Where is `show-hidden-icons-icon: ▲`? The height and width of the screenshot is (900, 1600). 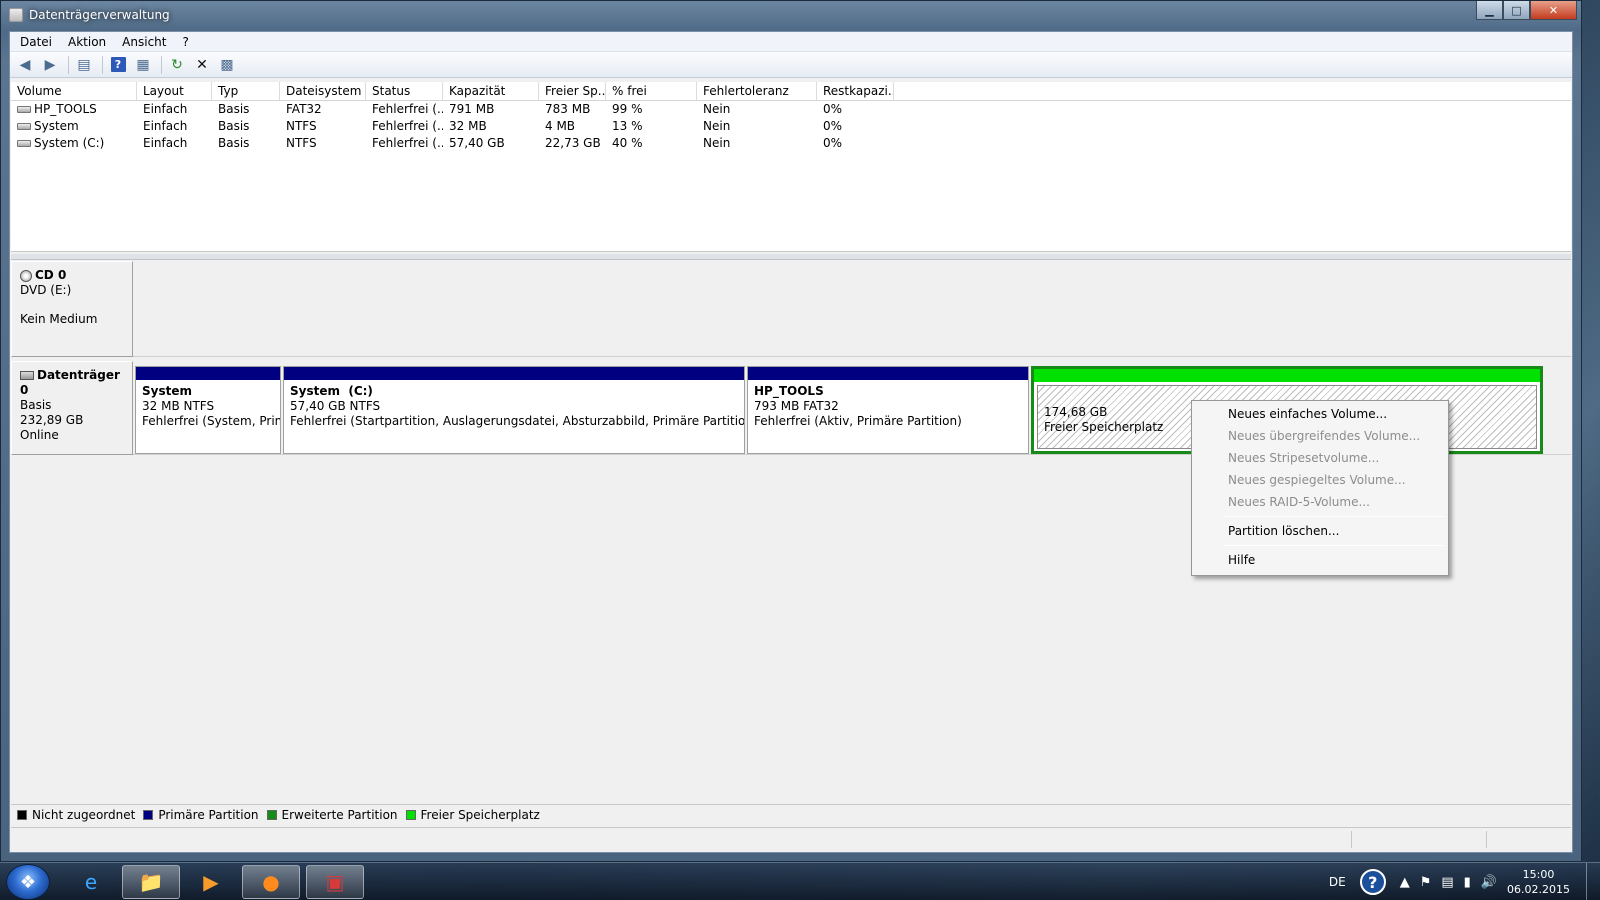 show-hidden-icons-icon: ▲ is located at coordinates (1405, 882).